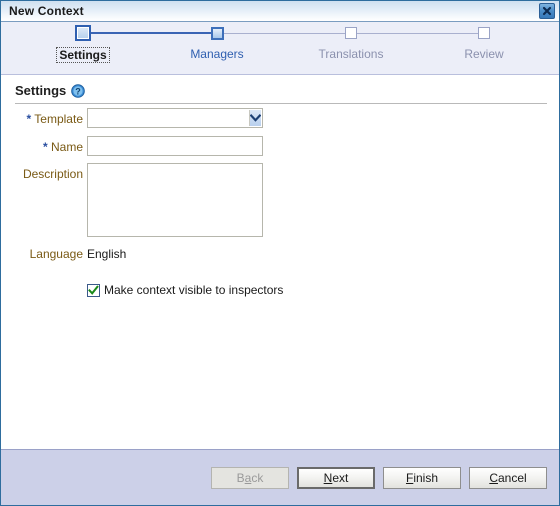 Image resolution: width=560 pixels, height=506 pixels. I want to click on cancel-button: Cancel, so click(508, 477).